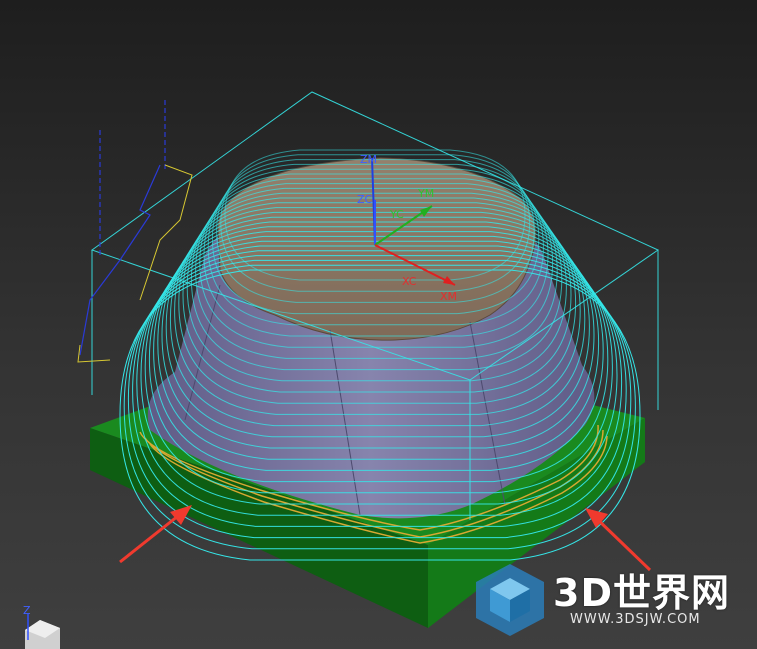 This screenshot has height=649, width=757. I want to click on watermark-brand: 3D世界网, so click(641, 593).